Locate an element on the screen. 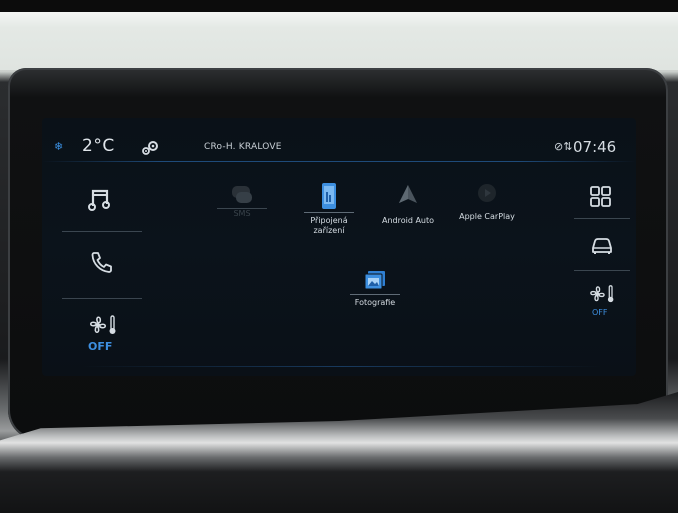  top-edge is located at coordinates (339, 6).